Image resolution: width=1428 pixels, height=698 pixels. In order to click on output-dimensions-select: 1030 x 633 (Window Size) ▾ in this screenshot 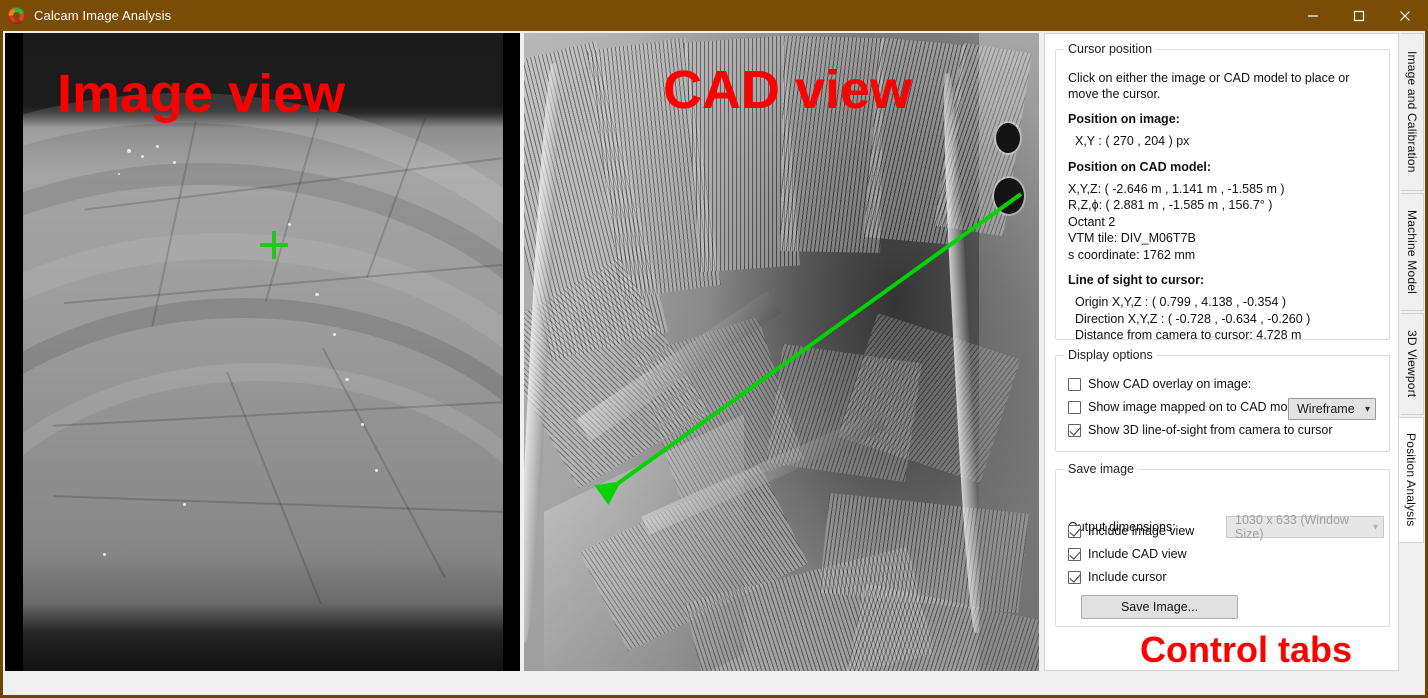, I will do `click(1305, 527)`.